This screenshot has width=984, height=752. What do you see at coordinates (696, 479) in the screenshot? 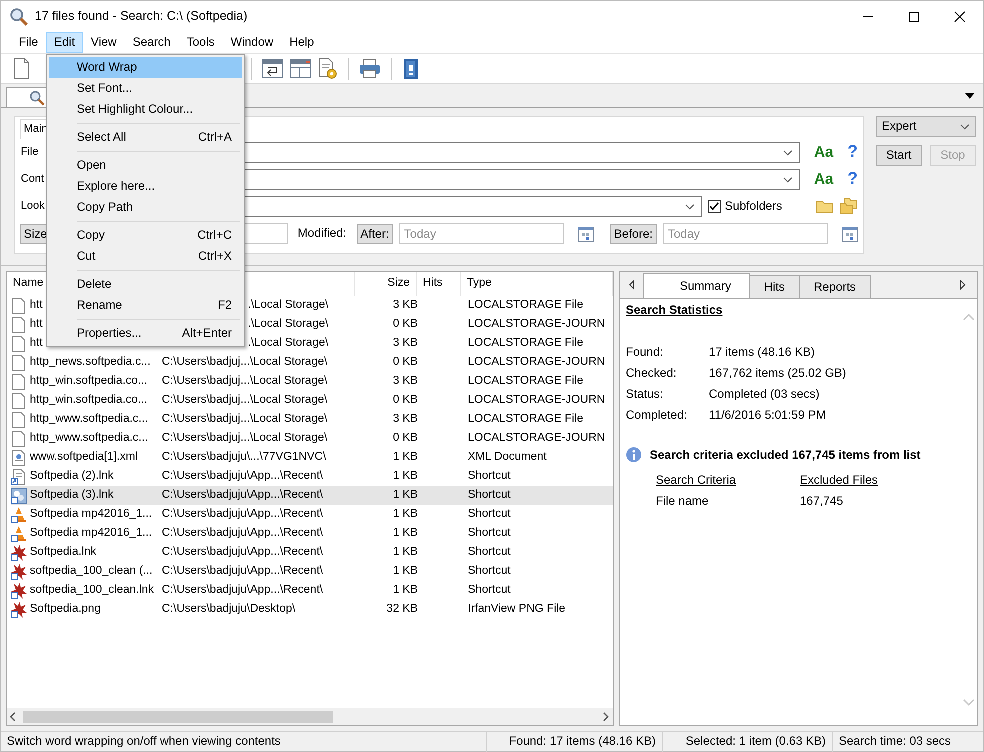
I see `column-header: Search Criteria` at bounding box center [696, 479].